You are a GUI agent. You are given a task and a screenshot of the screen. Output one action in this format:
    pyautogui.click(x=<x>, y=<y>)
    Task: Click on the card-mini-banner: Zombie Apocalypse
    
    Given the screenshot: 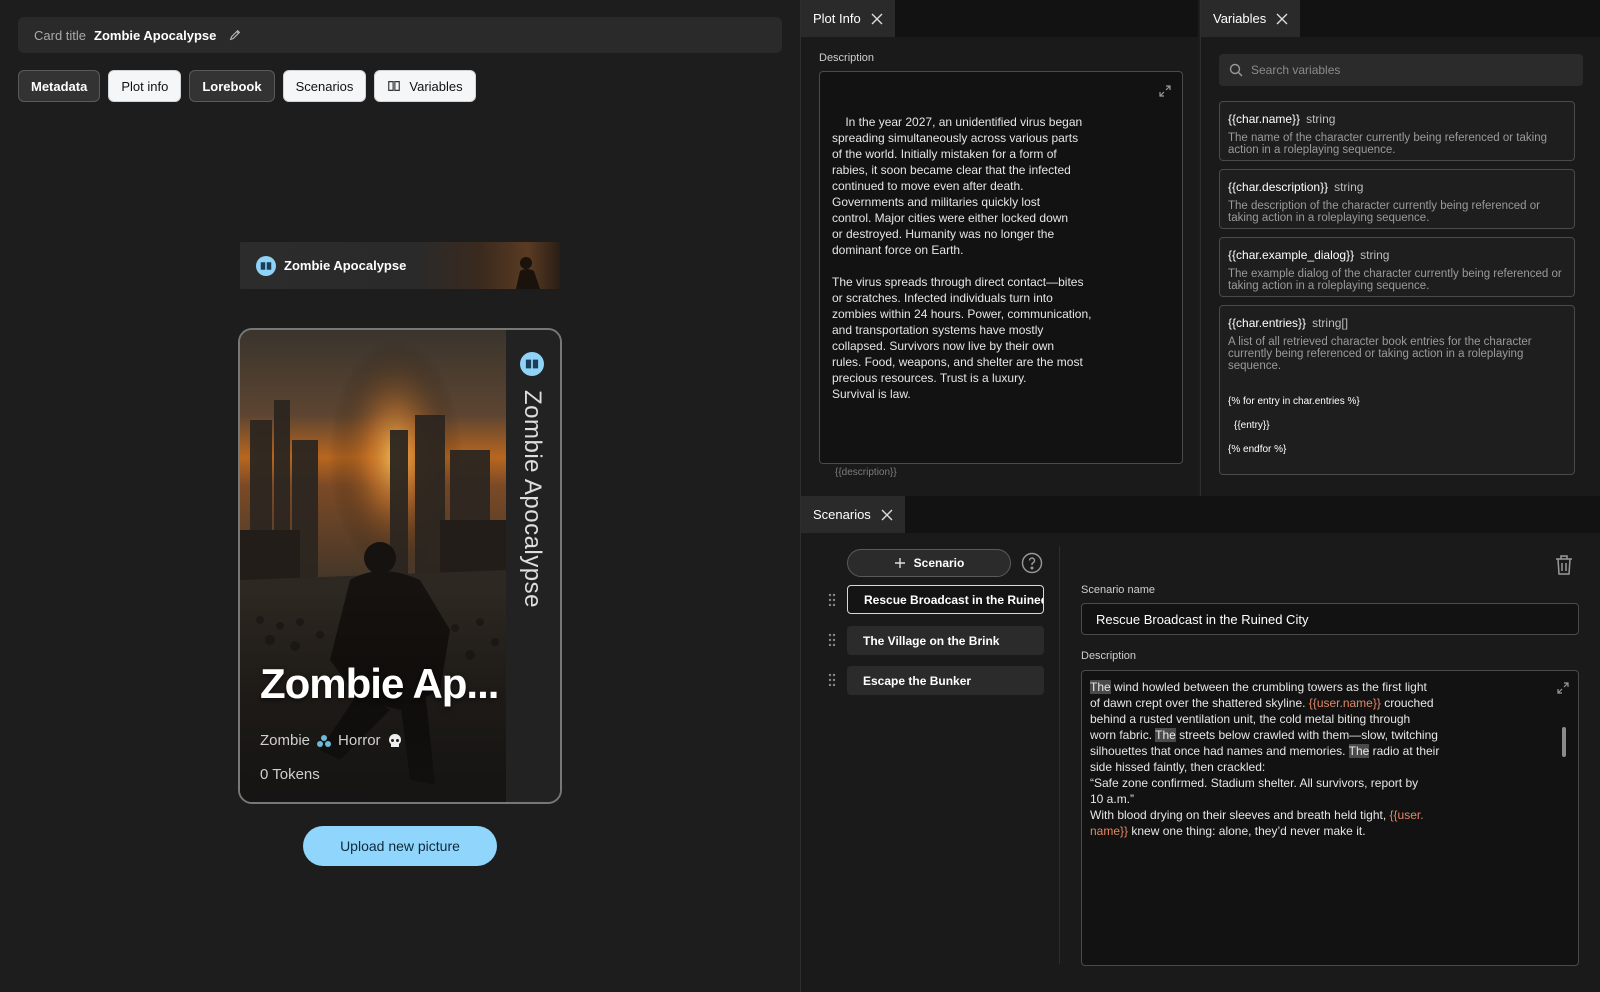 What is the action you would take?
    pyautogui.click(x=400, y=265)
    